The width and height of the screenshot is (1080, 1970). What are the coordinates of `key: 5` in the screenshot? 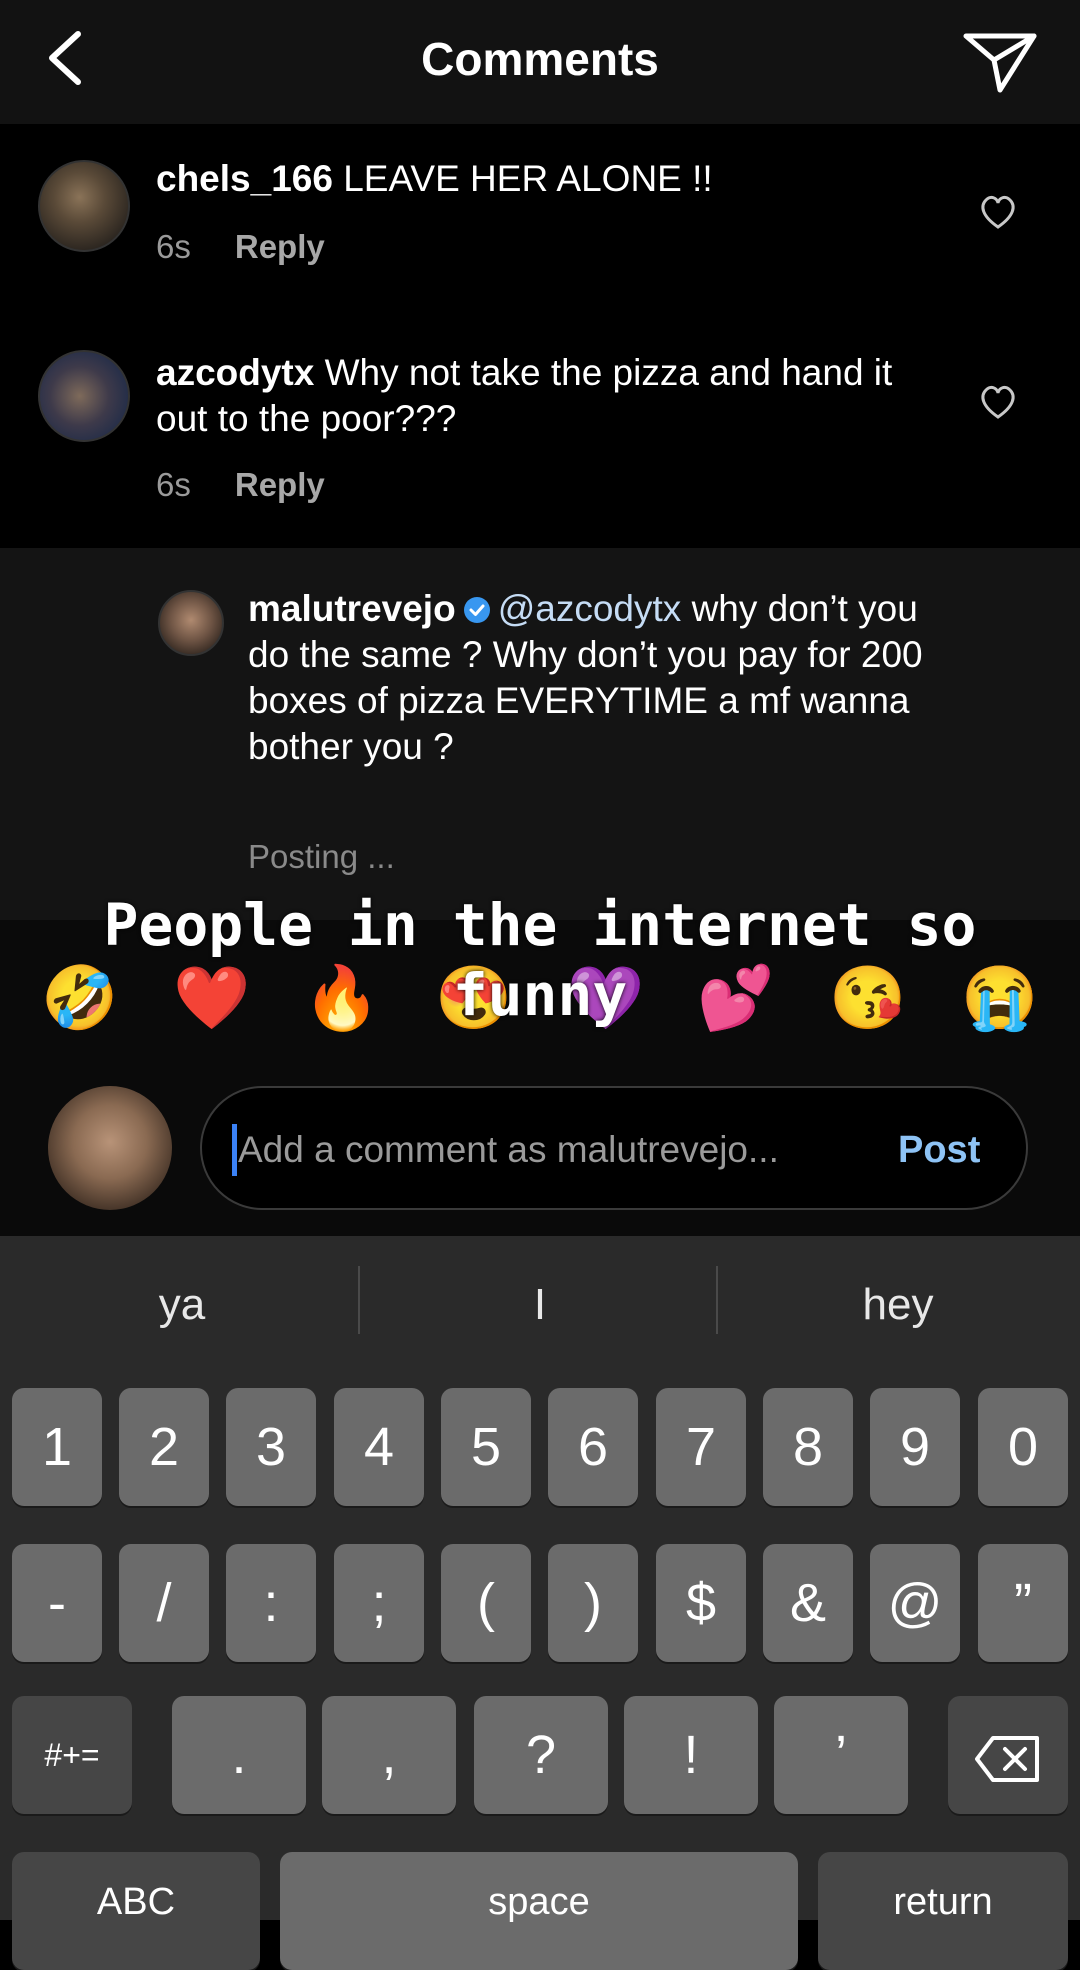 It's located at (486, 1447).